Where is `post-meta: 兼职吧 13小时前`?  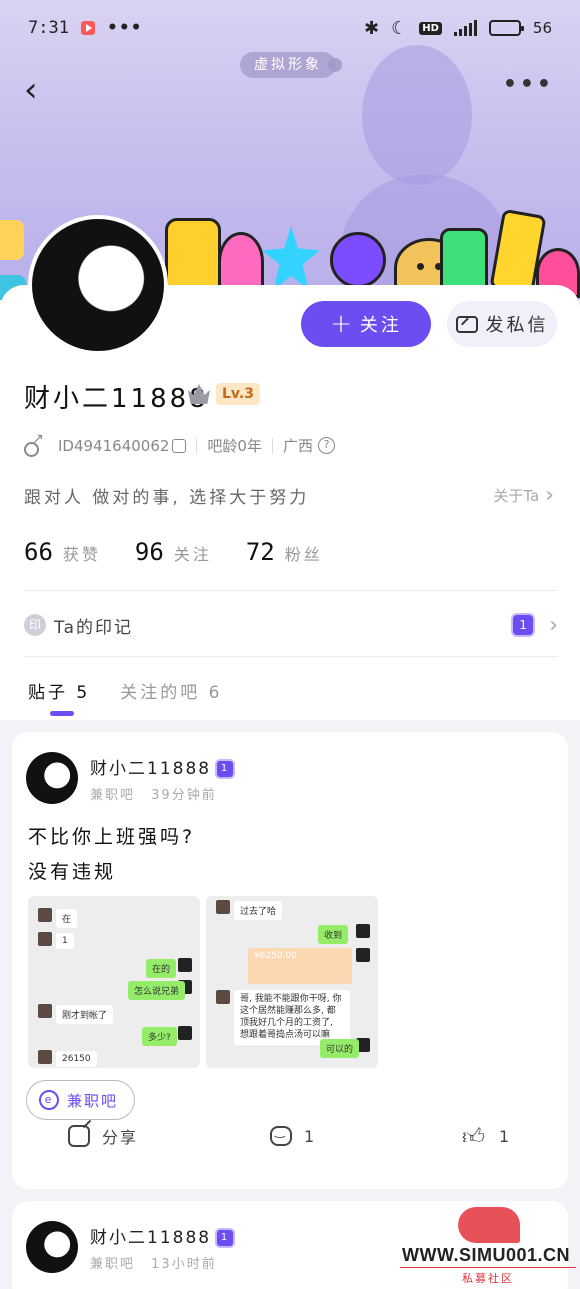 post-meta: 兼职吧 13小时前 is located at coordinates (153, 1262).